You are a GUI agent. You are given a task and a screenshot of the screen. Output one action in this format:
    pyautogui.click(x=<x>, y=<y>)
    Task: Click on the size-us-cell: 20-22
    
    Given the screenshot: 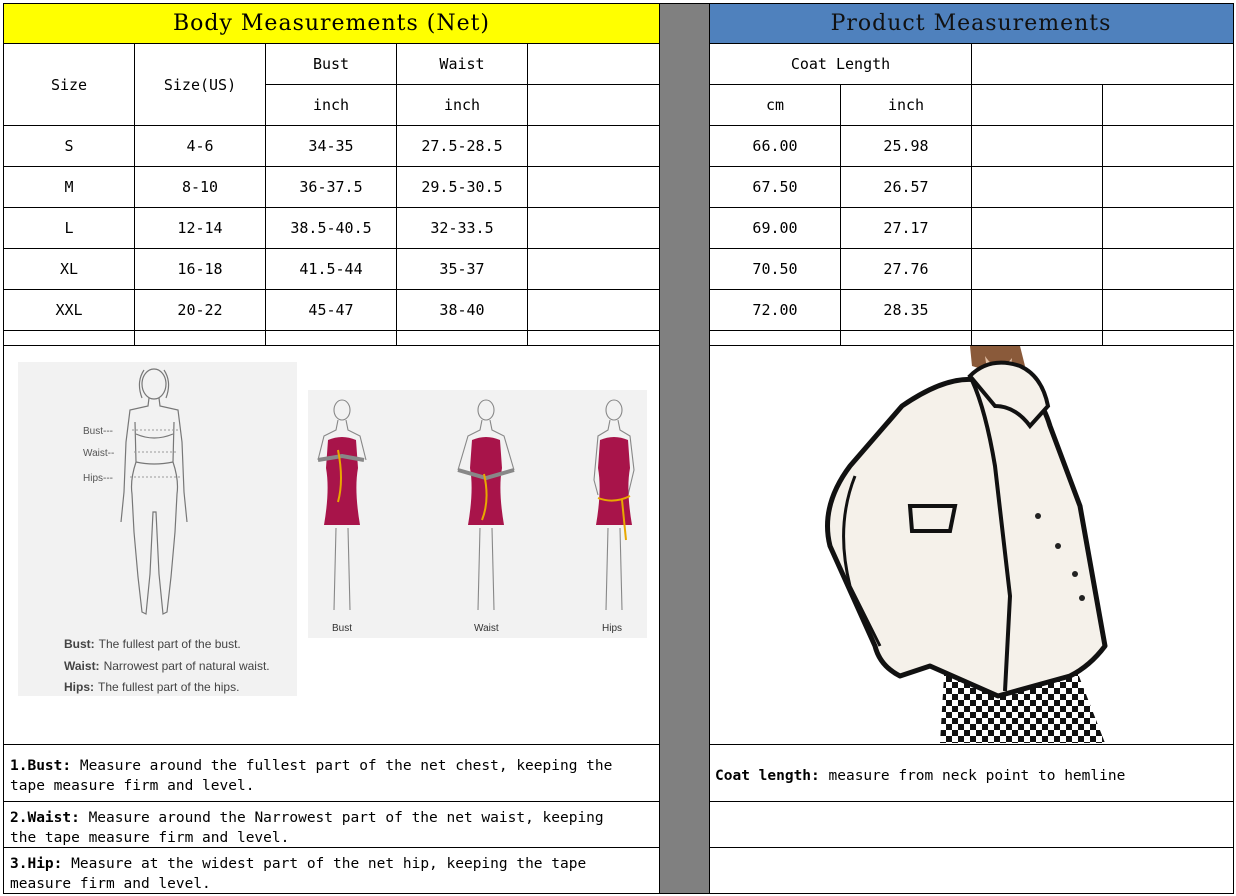 What is the action you would take?
    pyautogui.click(x=200, y=310)
    